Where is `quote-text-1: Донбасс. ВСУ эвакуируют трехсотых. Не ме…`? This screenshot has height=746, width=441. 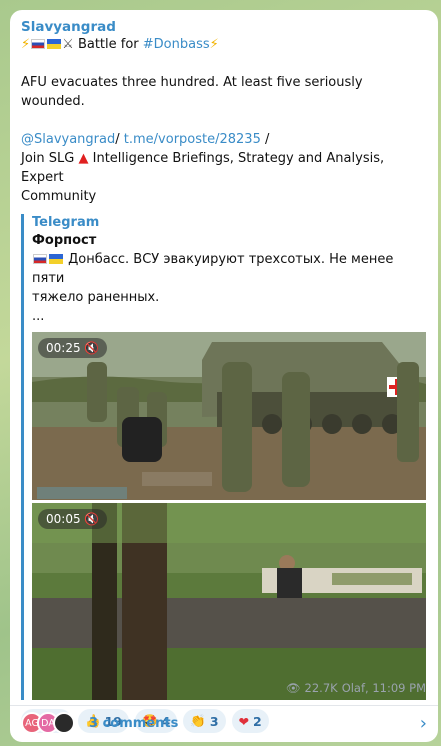 quote-text-1: Донбасс. ВСУ эвакуируют трехсотых. Не ме… is located at coordinates (213, 269).